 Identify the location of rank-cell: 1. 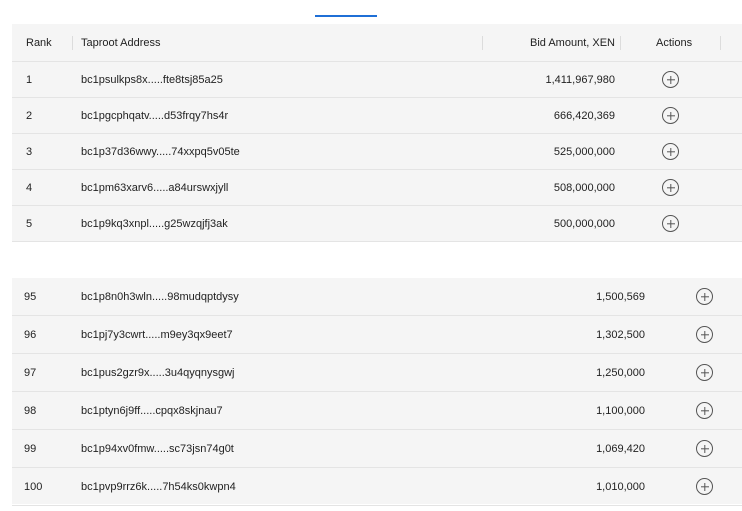
(29, 79).